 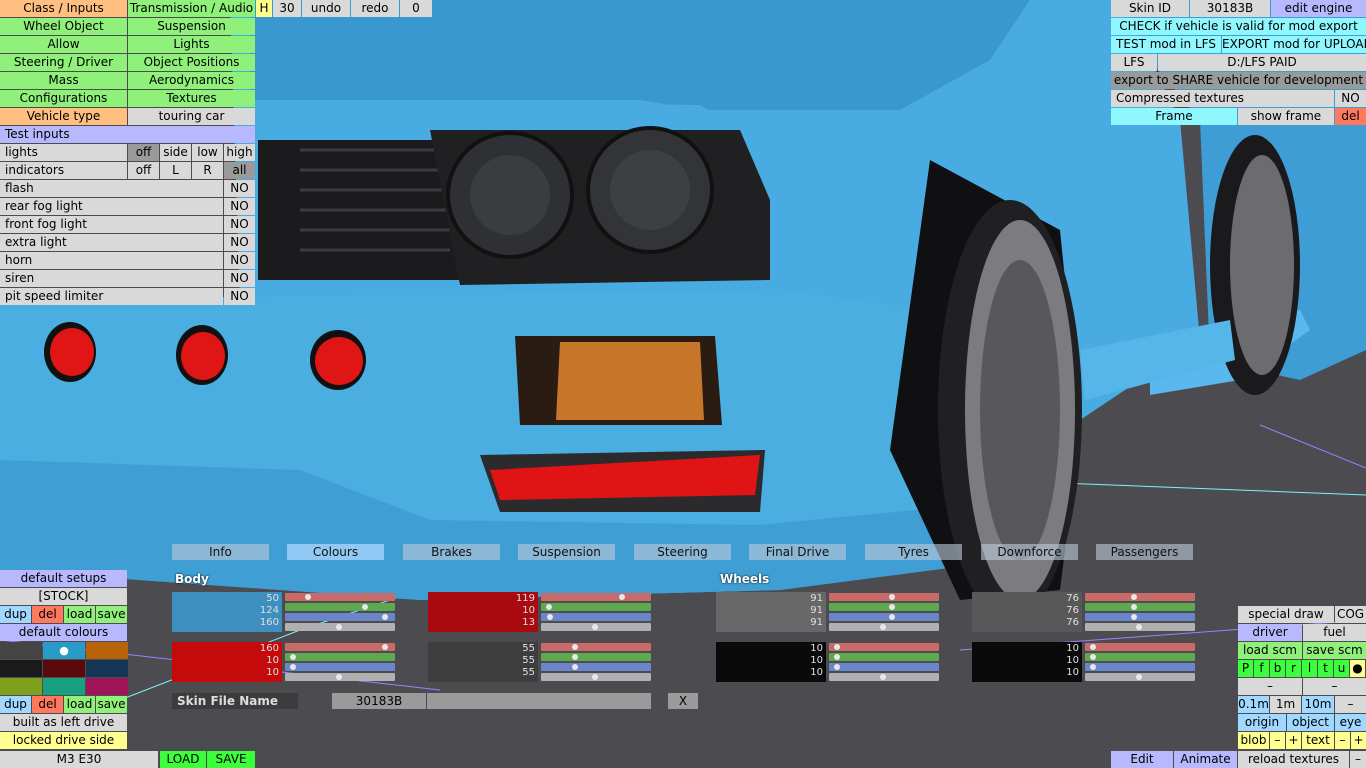 What do you see at coordinates (682, 552) in the screenshot?
I see `tab-steering: Steering` at bounding box center [682, 552].